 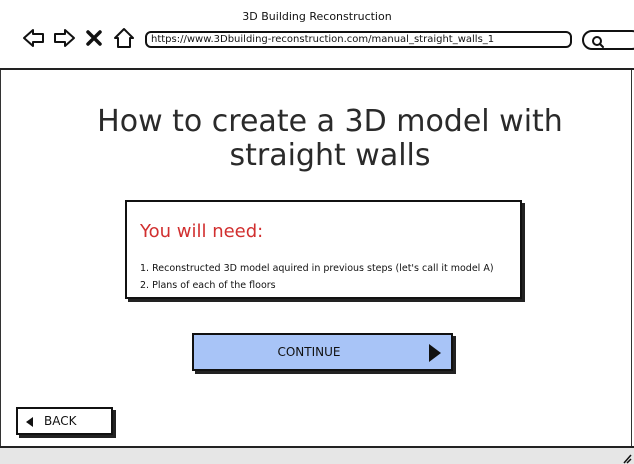 What do you see at coordinates (29, 422) in the screenshot?
I see `back-triangle-icon` at bounding box center [29, 422].